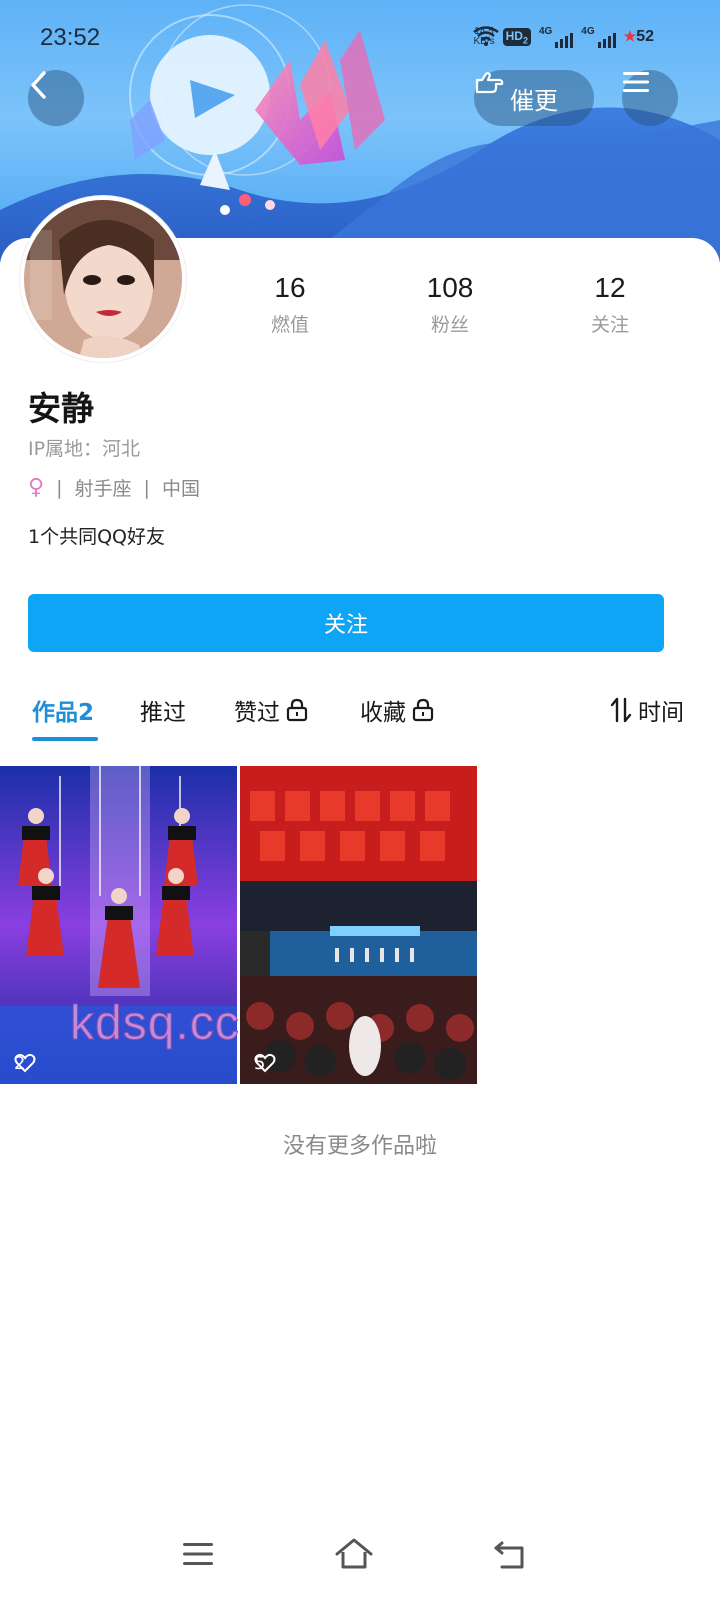  I want to click on menu-button, so click(650, 98).